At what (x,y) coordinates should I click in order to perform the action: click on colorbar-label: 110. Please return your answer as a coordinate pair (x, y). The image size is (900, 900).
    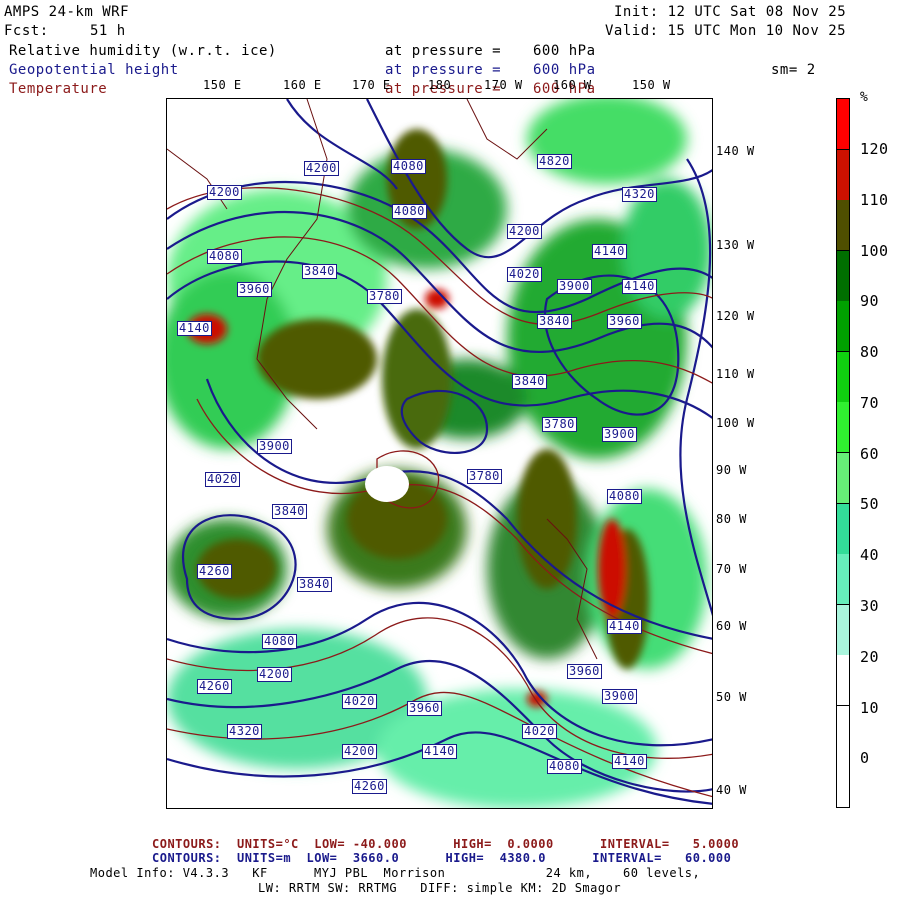
    Looking at the image, I should click on (874, 200).